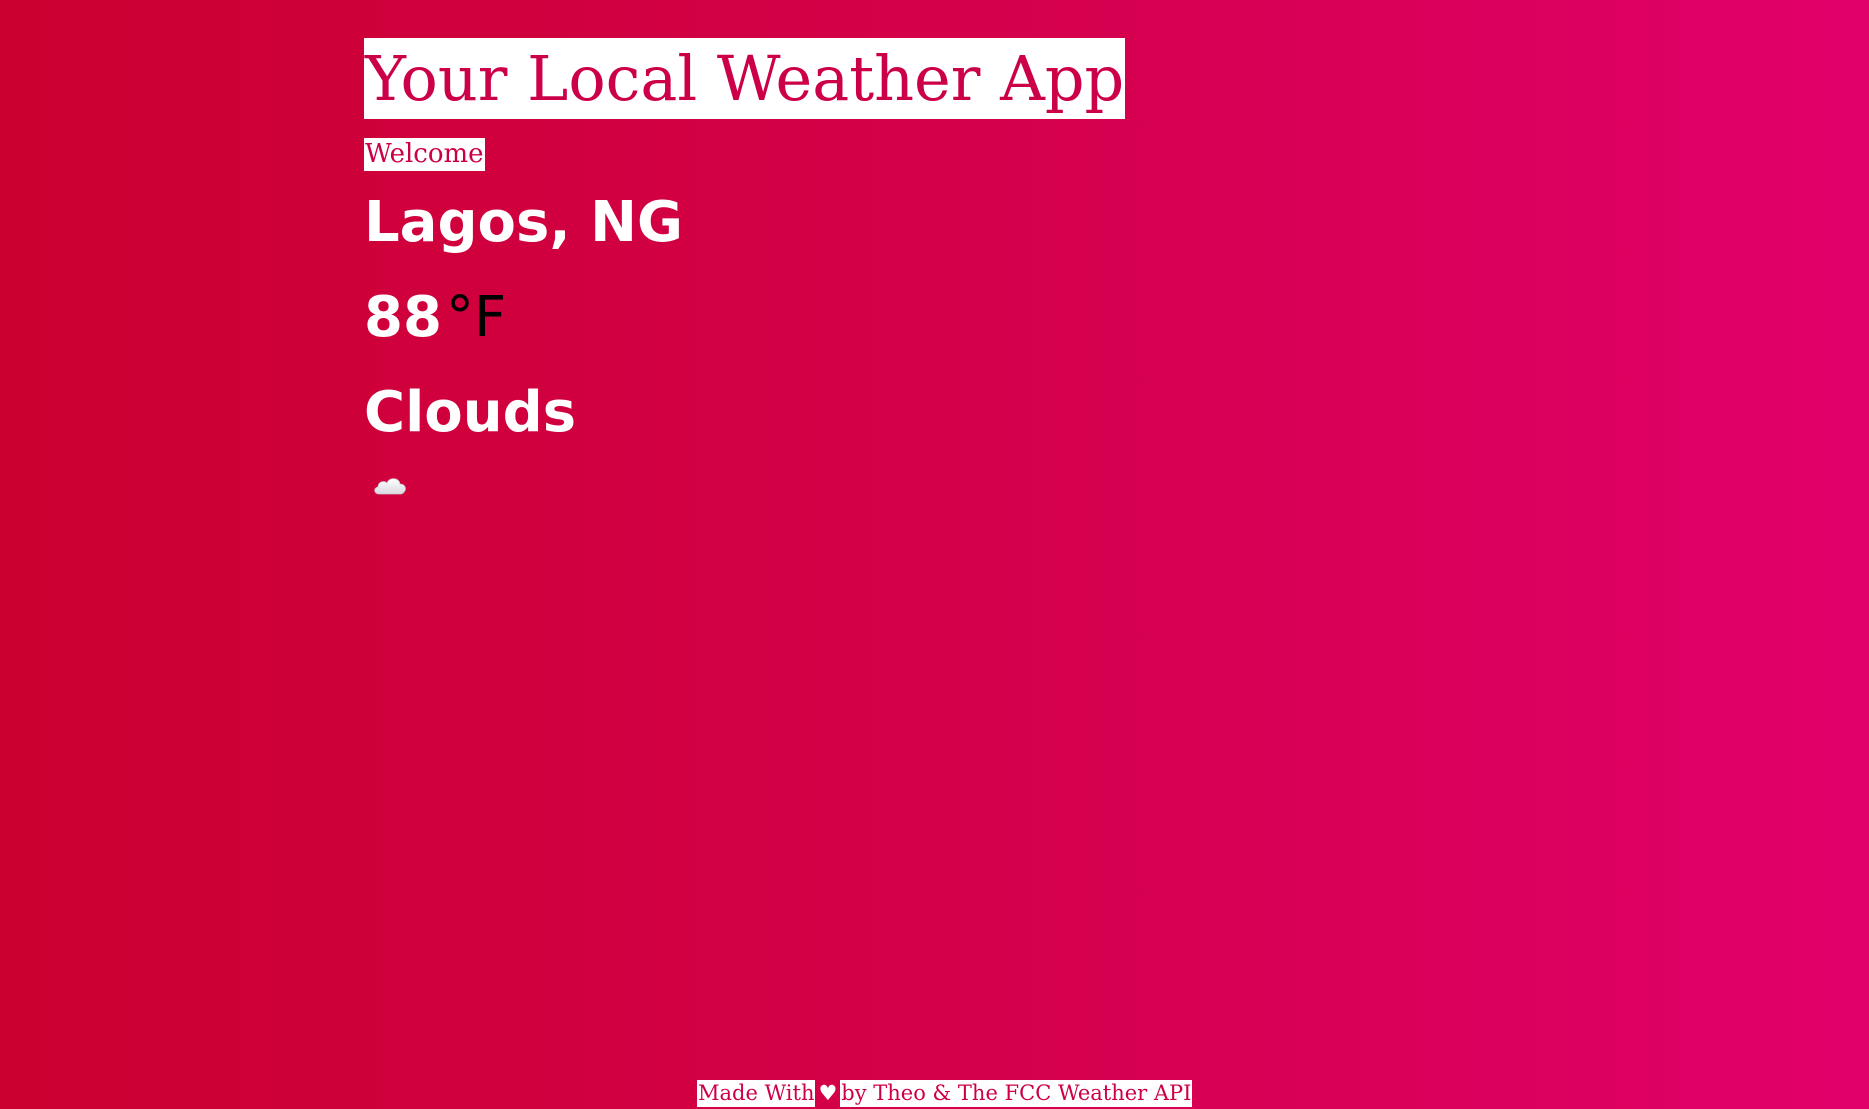 The width and height of the screenshot is (1869, 1109). I want to click on temperature-value: 88, so click(403, 317).